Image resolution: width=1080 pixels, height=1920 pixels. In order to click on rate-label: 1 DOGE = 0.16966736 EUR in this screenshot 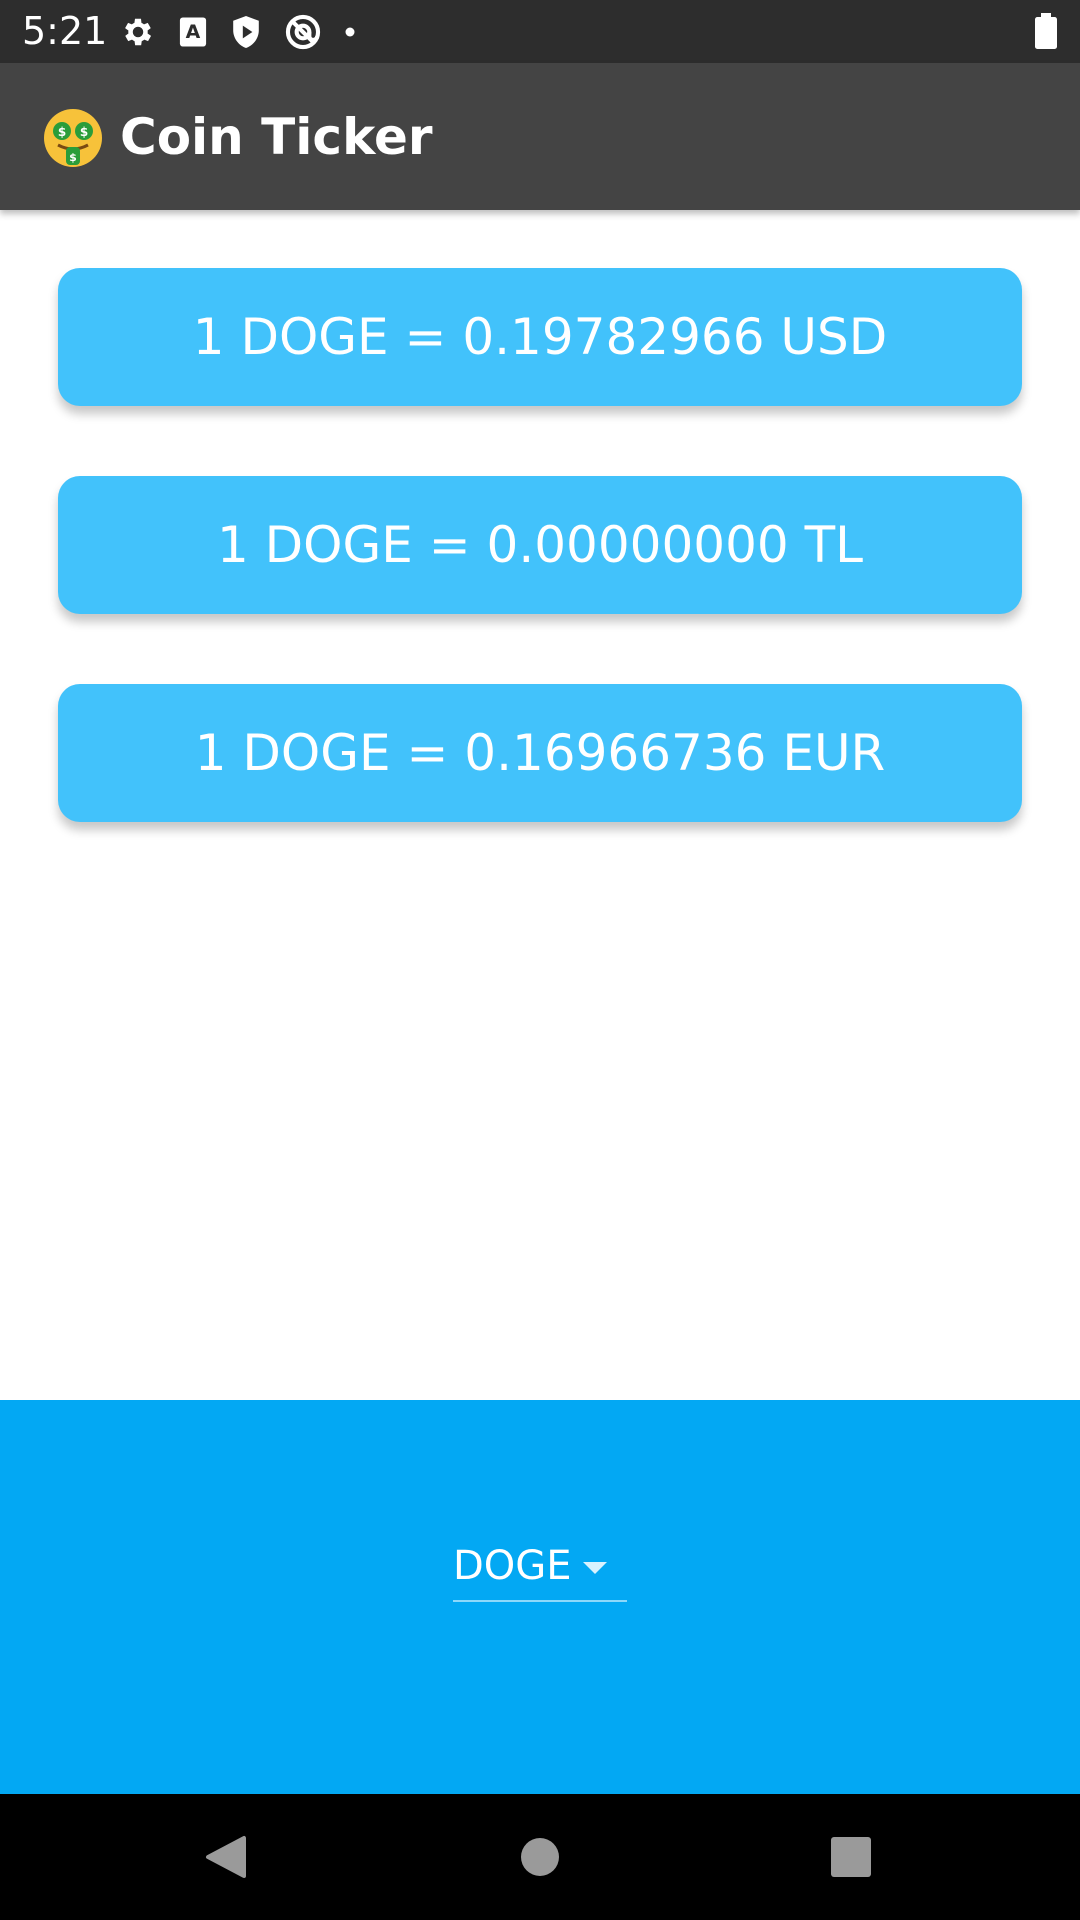, I will do `click(540, 753)`.